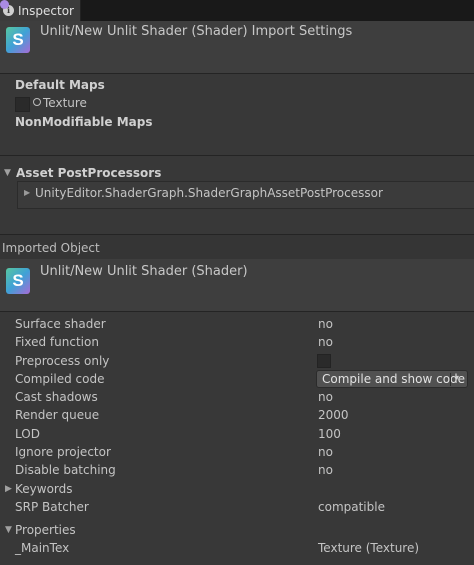 The height and width of the screenshot is (565, 474). What do you see at coordinates (63, 452) in the screenshot?
I see `ignore-projector-label: Ignore projector` at bounding box center [63, 452].